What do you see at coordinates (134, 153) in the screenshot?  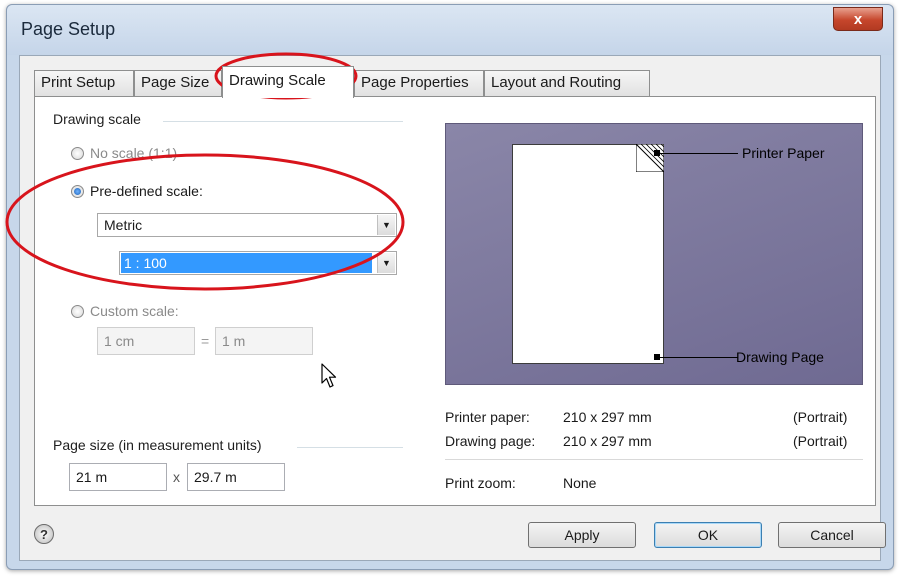 I see `no-scale-label: No scale (1:1)` at bounding box center [134, 153].